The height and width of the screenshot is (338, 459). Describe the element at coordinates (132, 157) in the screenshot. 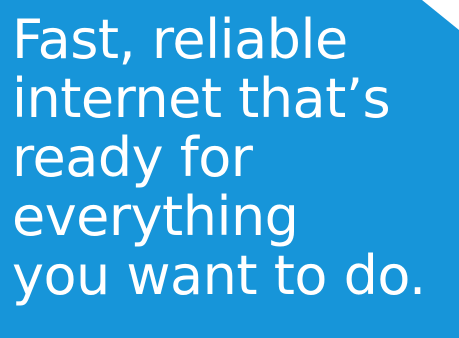

I see `headline-line-3: ready for` at that location.